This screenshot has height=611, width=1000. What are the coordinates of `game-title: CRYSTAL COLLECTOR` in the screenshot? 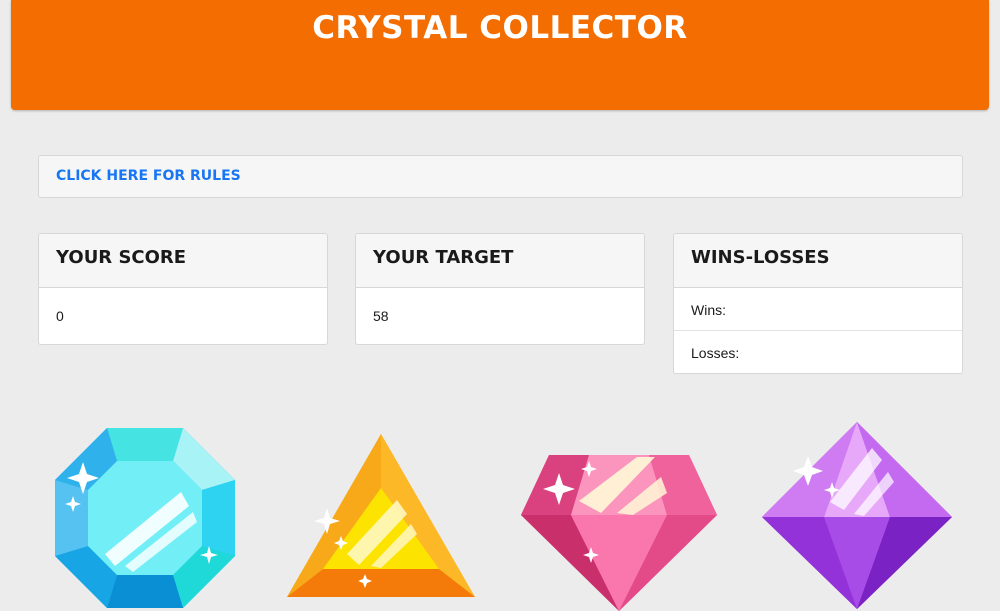 It's located at (500, 28).